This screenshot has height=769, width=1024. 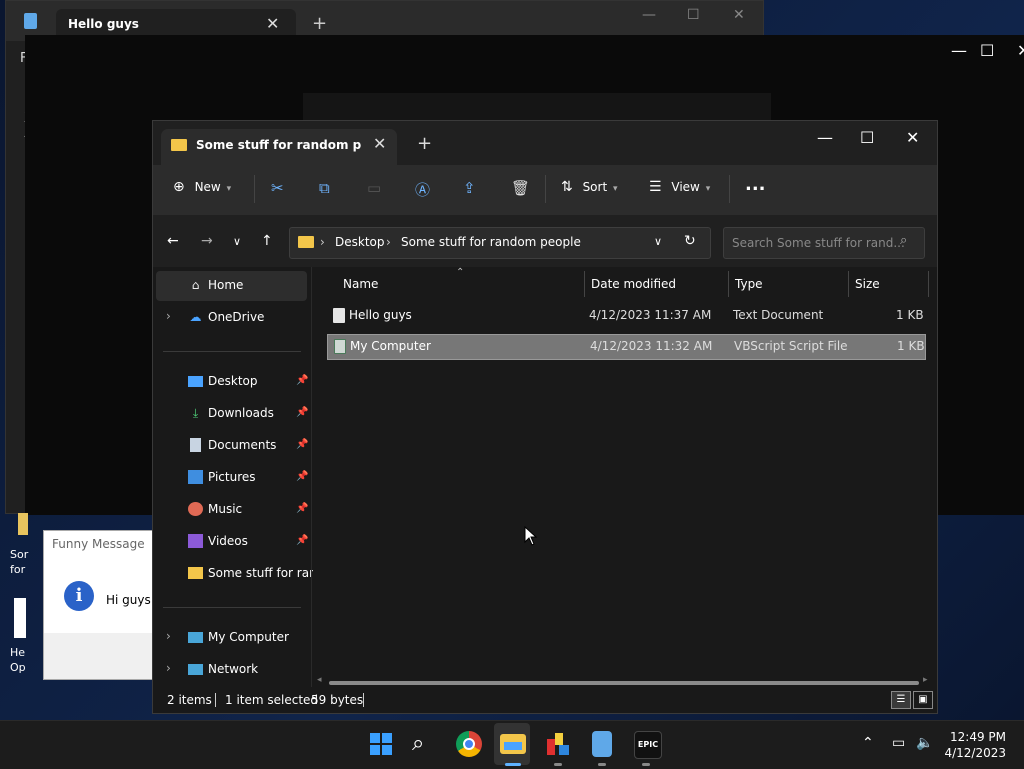 I want to click on pane-divider, so click(x=311, y=477).